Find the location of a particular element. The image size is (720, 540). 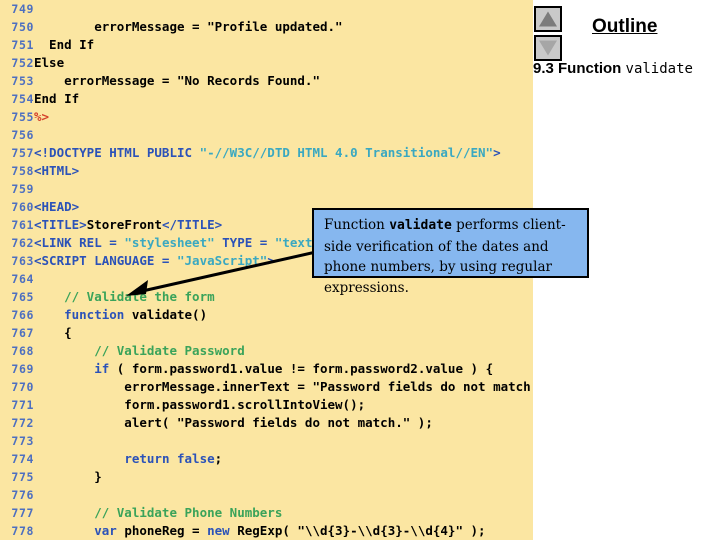

code-token: // Validate Phone Numbers is located at coordinates (158, 512).